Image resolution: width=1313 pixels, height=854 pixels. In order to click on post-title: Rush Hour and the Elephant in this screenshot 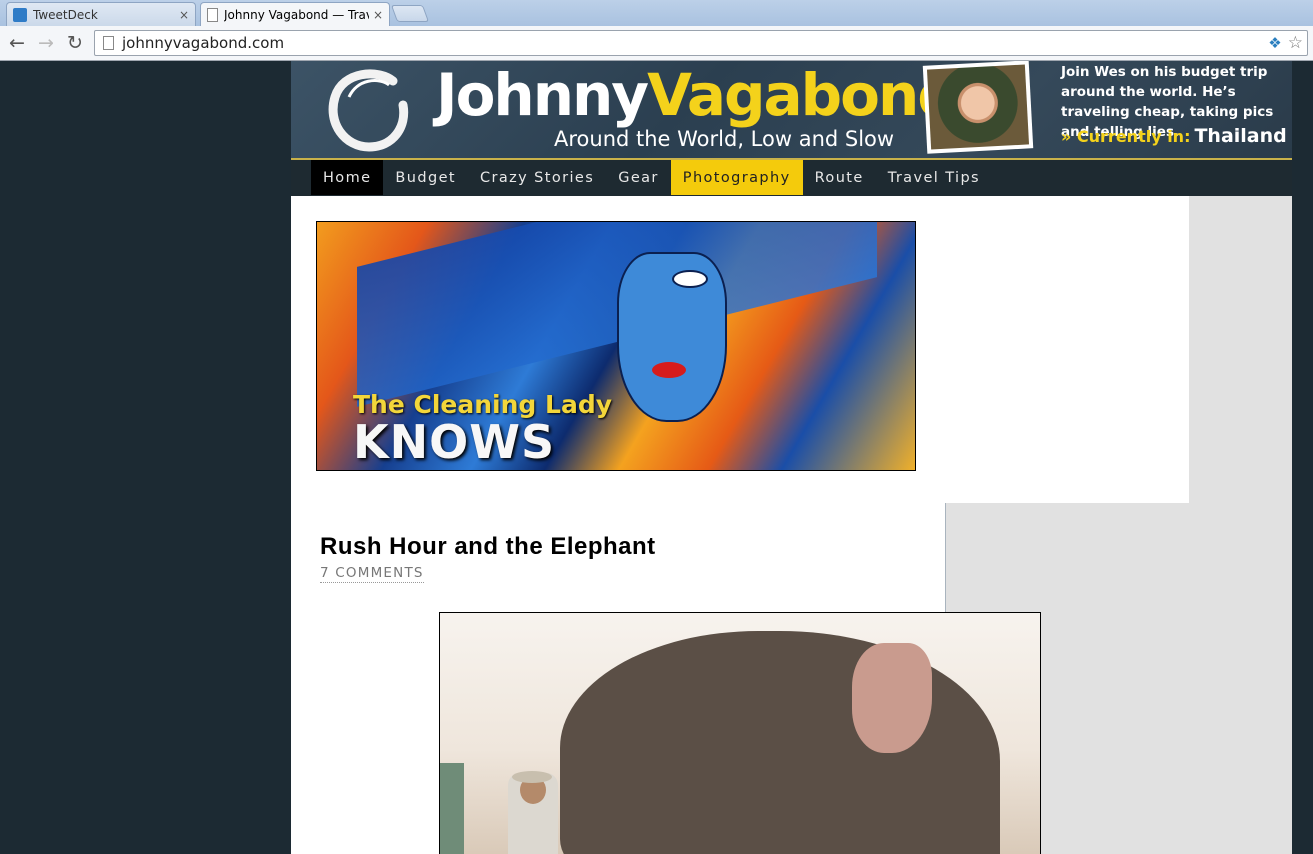, I will do `click(488, 547)`.